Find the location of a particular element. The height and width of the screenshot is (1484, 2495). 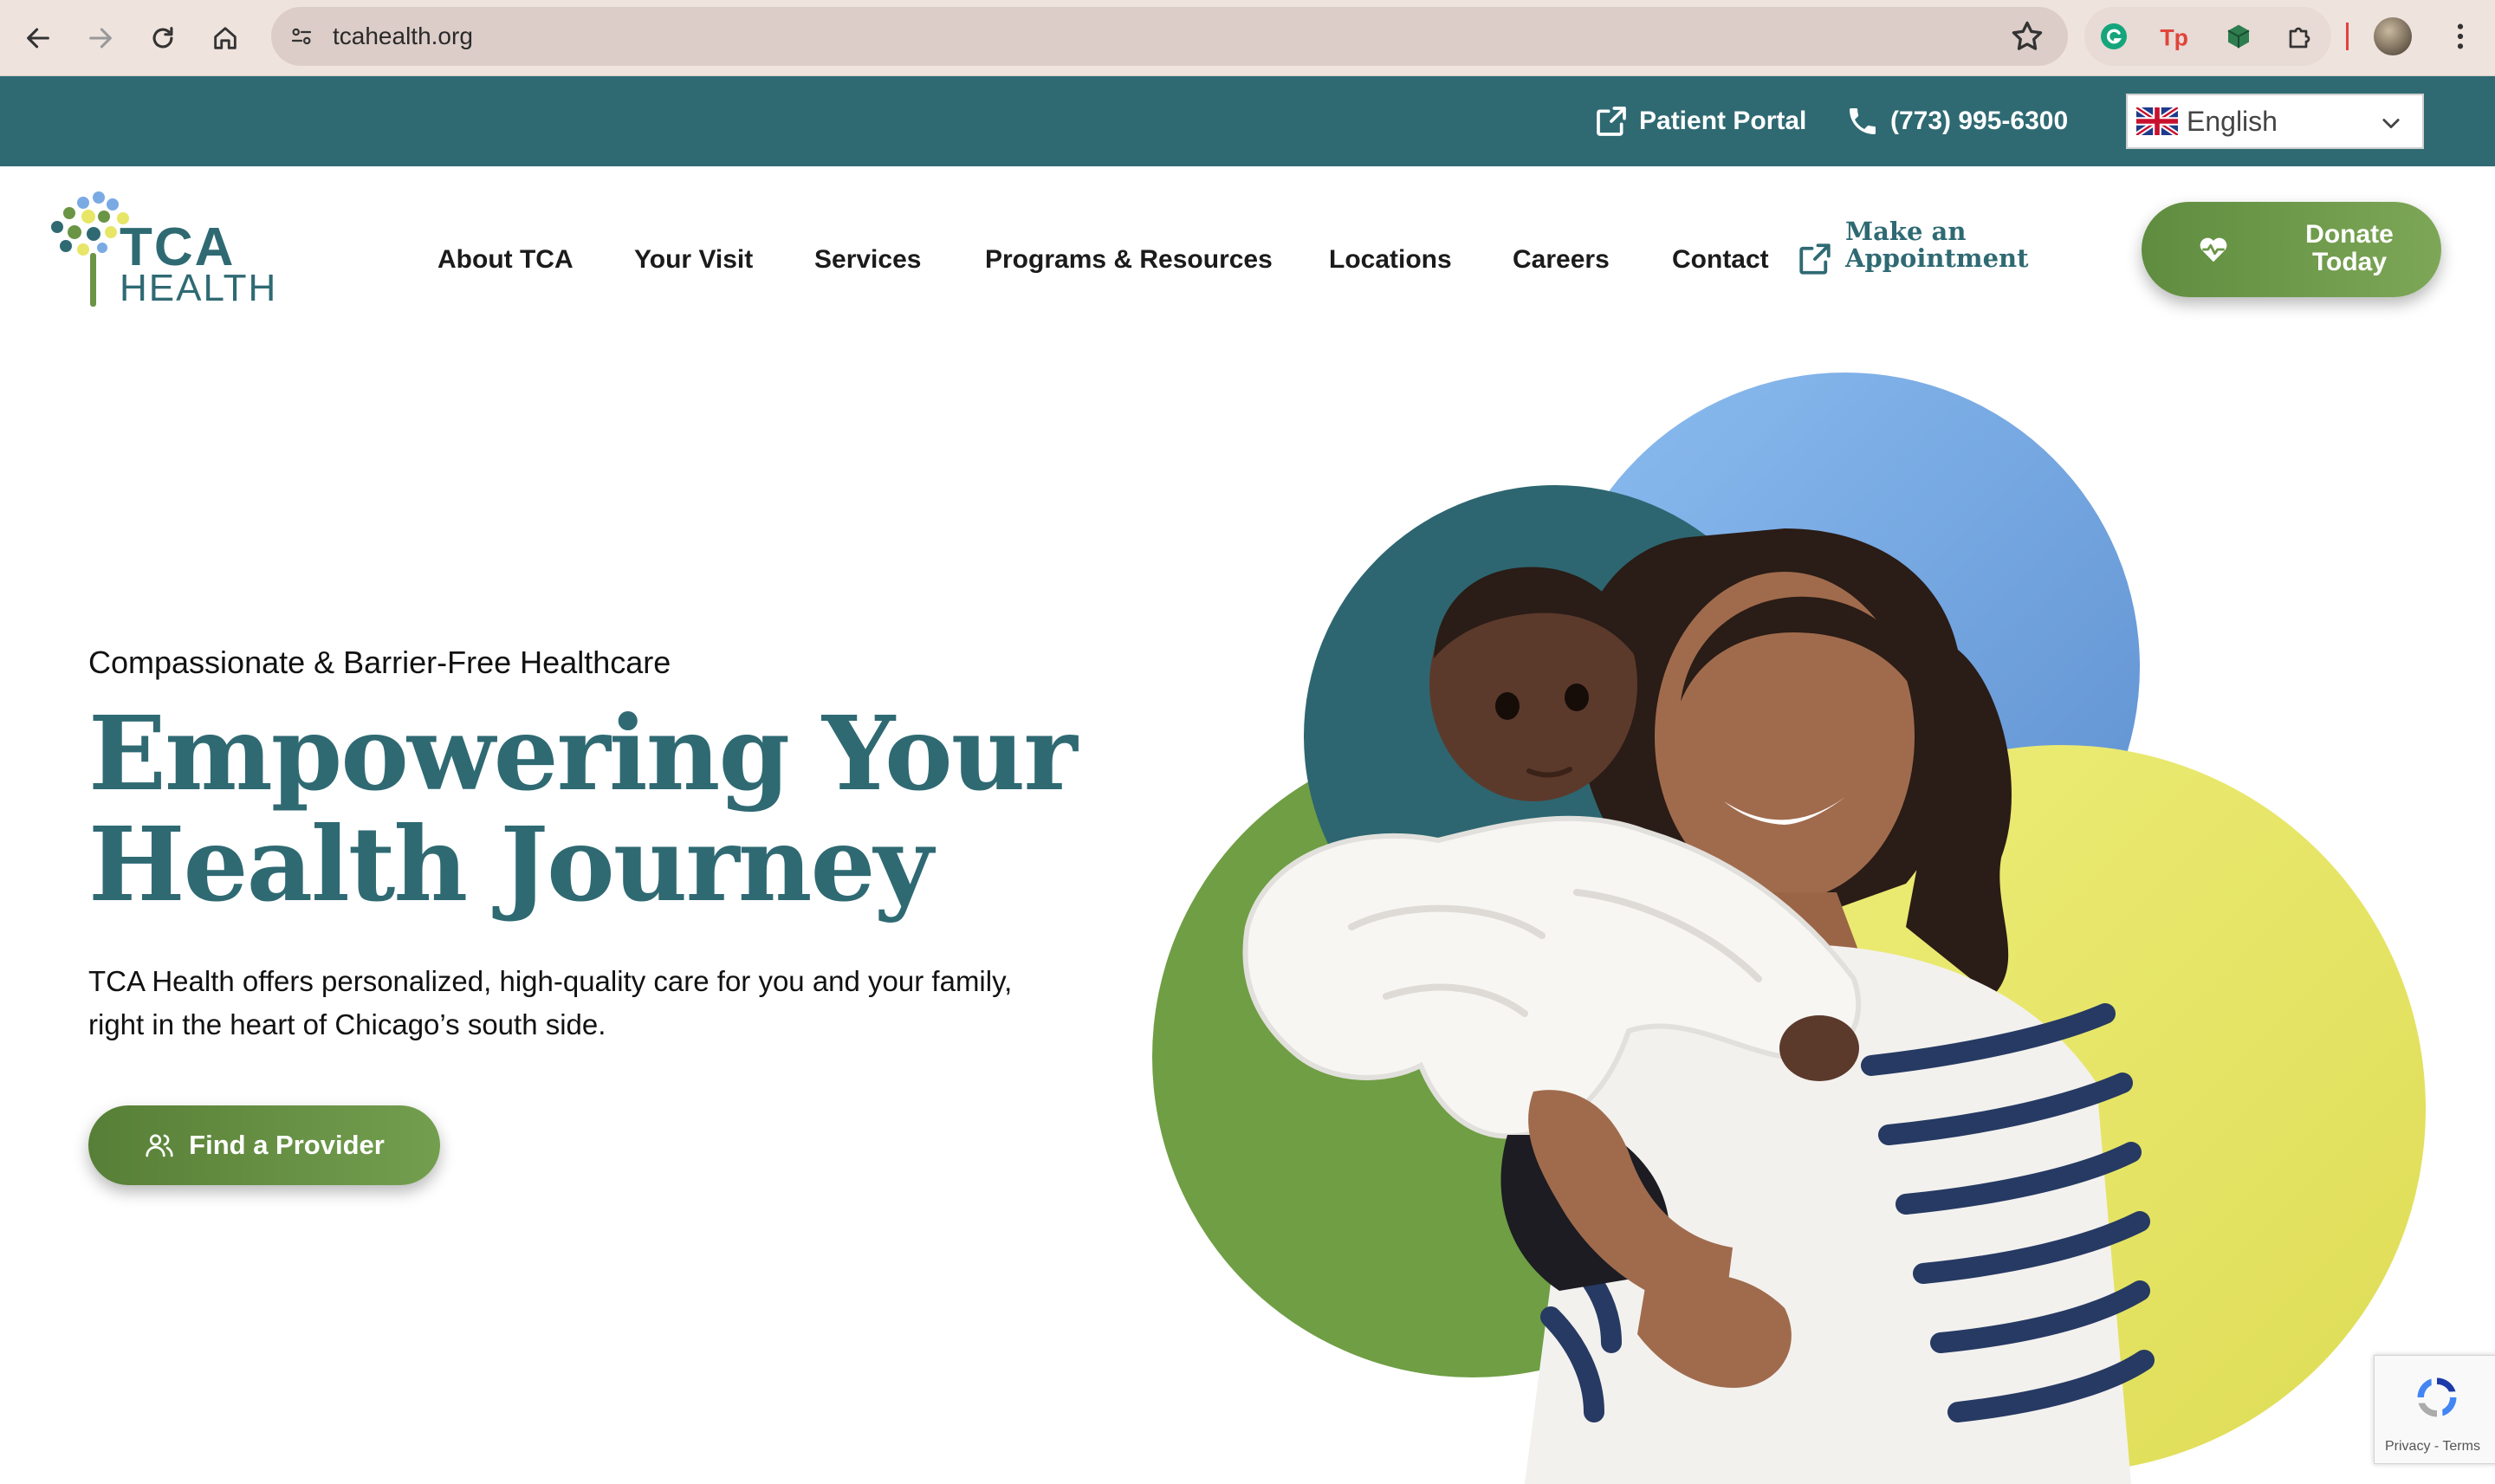

nav-programs-resources: Programs & Resources is located at coordinates (1129, 260).